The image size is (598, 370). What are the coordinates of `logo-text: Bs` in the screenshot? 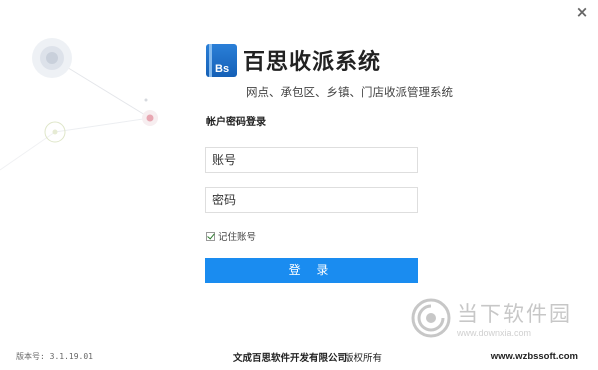 It's located at (222, 69).